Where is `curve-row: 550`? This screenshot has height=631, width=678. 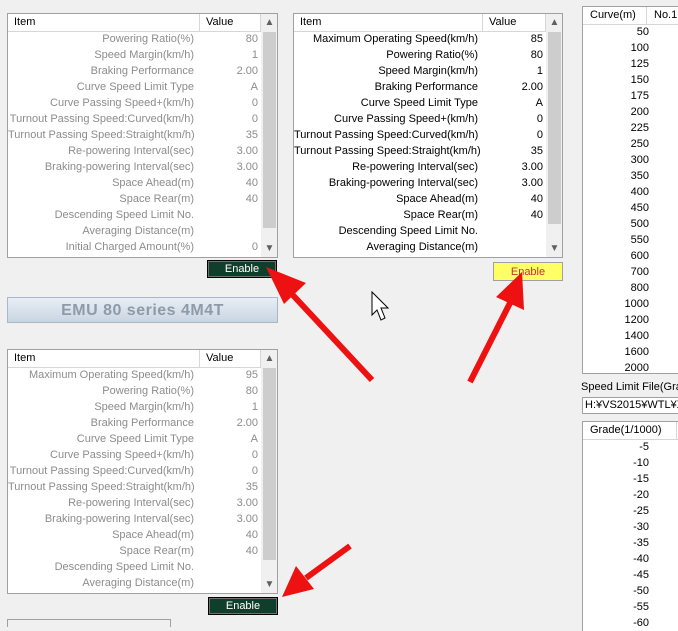
curve-row: 550 is located at coordinates (630, 240).